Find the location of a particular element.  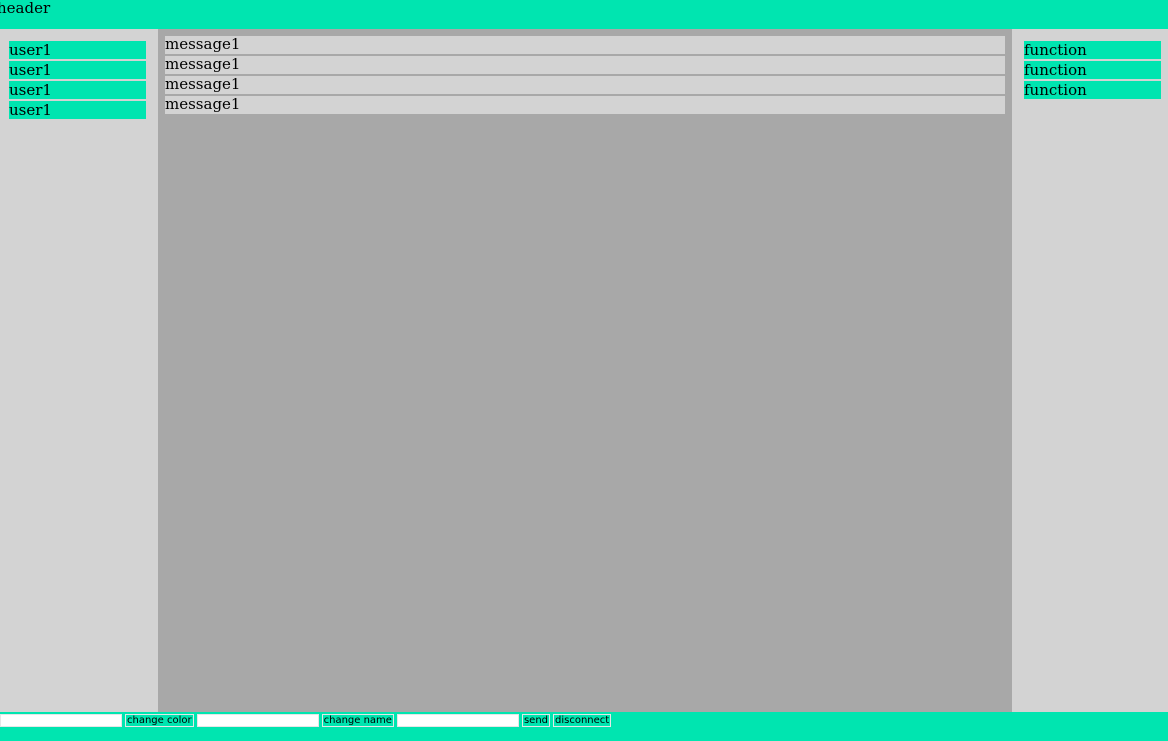

disconnect-button: disconnect is located at coordinates (582, 720).